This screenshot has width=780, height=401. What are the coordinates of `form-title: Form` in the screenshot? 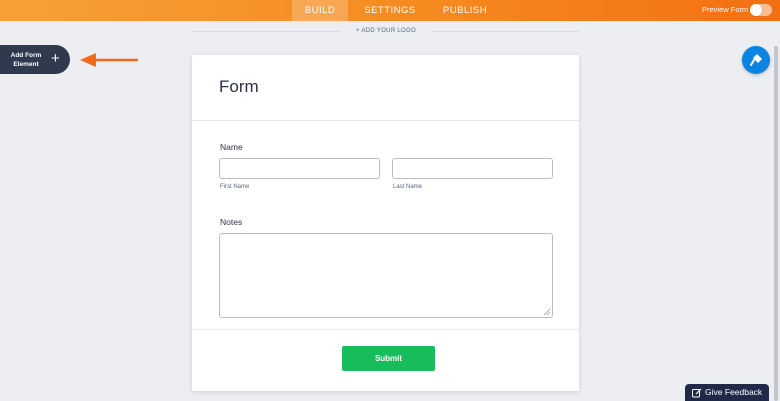 It's located at (239, 87).